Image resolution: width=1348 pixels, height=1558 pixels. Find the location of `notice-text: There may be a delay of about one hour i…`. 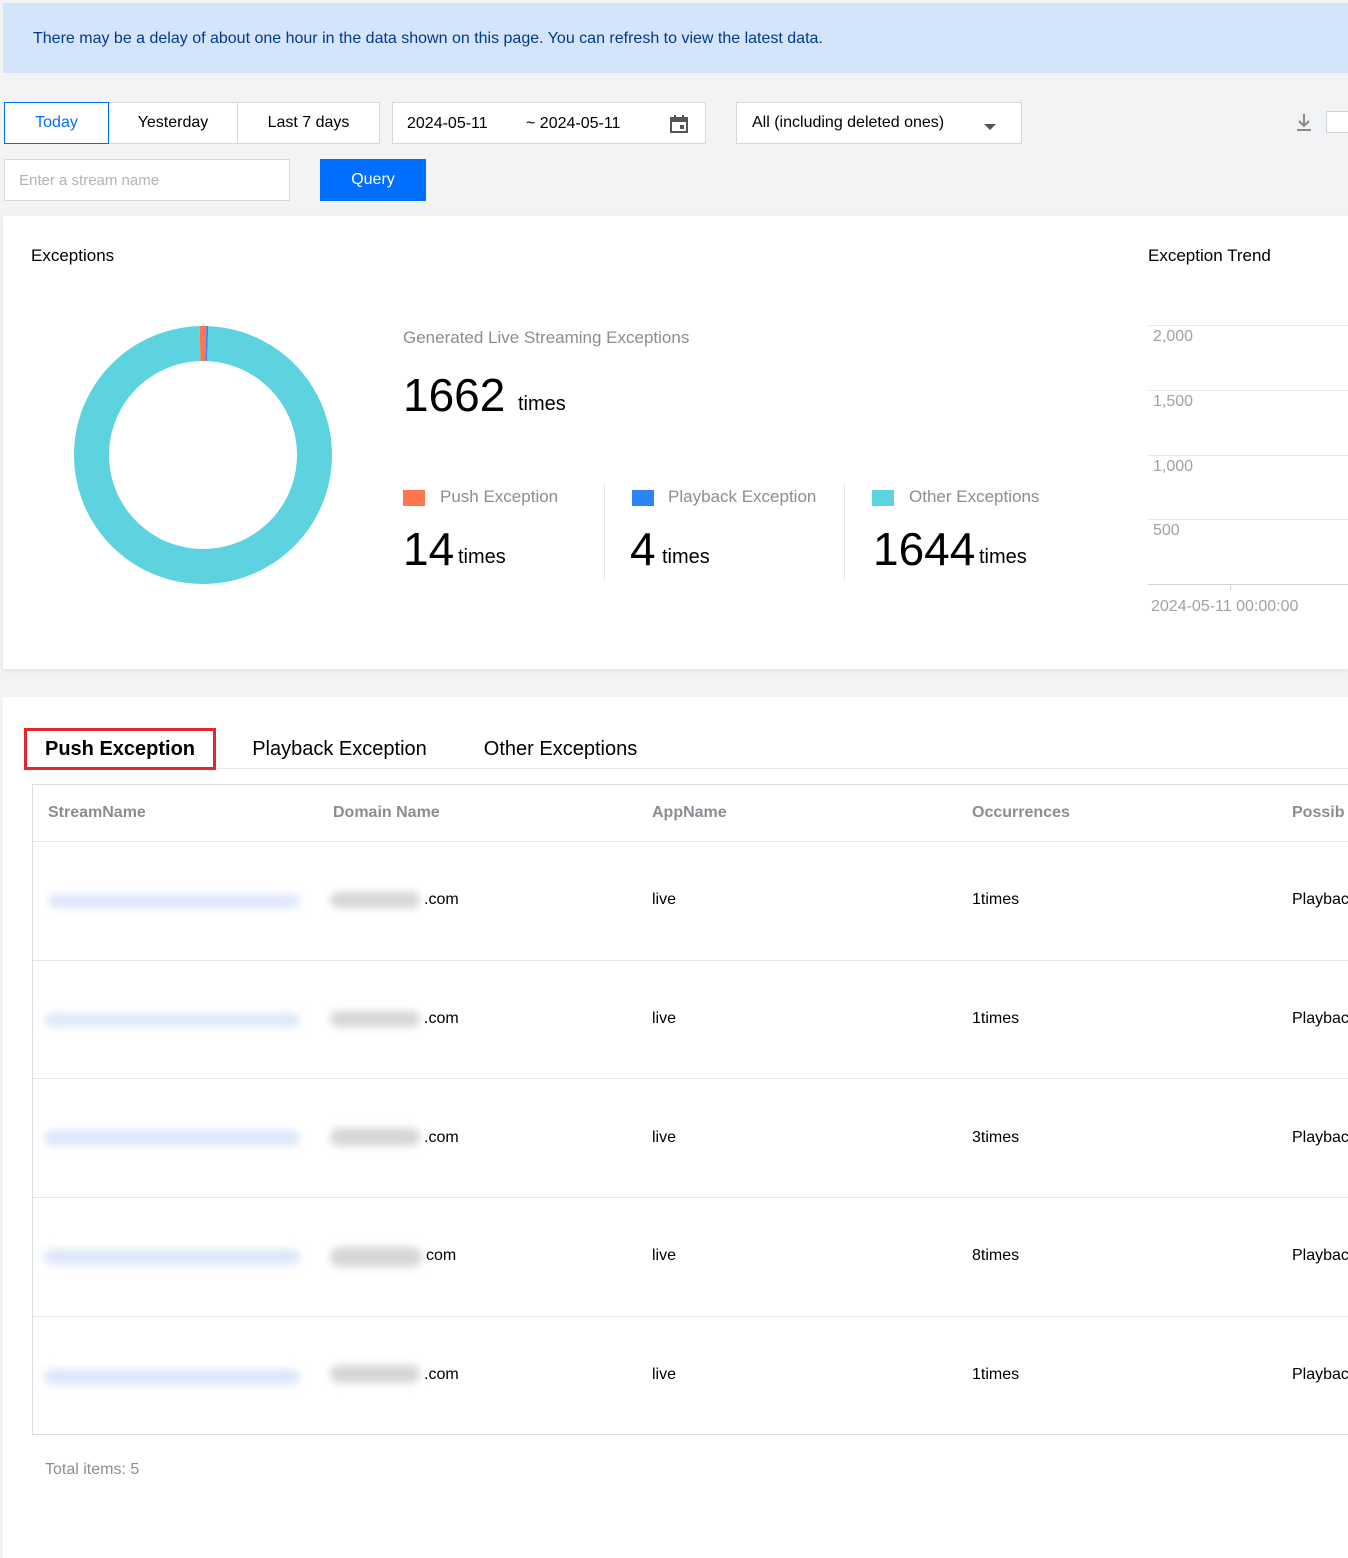

notice-text: There may be a delay of about one hour i… is located at coordinates (428, 38).